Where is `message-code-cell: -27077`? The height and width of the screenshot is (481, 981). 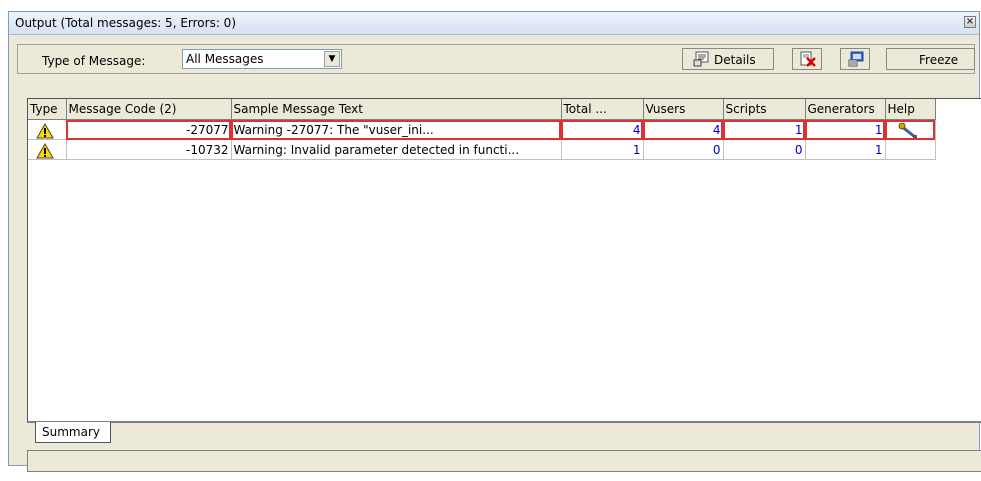 message-code-cell: -27077 is located at coordinates (149, 129).